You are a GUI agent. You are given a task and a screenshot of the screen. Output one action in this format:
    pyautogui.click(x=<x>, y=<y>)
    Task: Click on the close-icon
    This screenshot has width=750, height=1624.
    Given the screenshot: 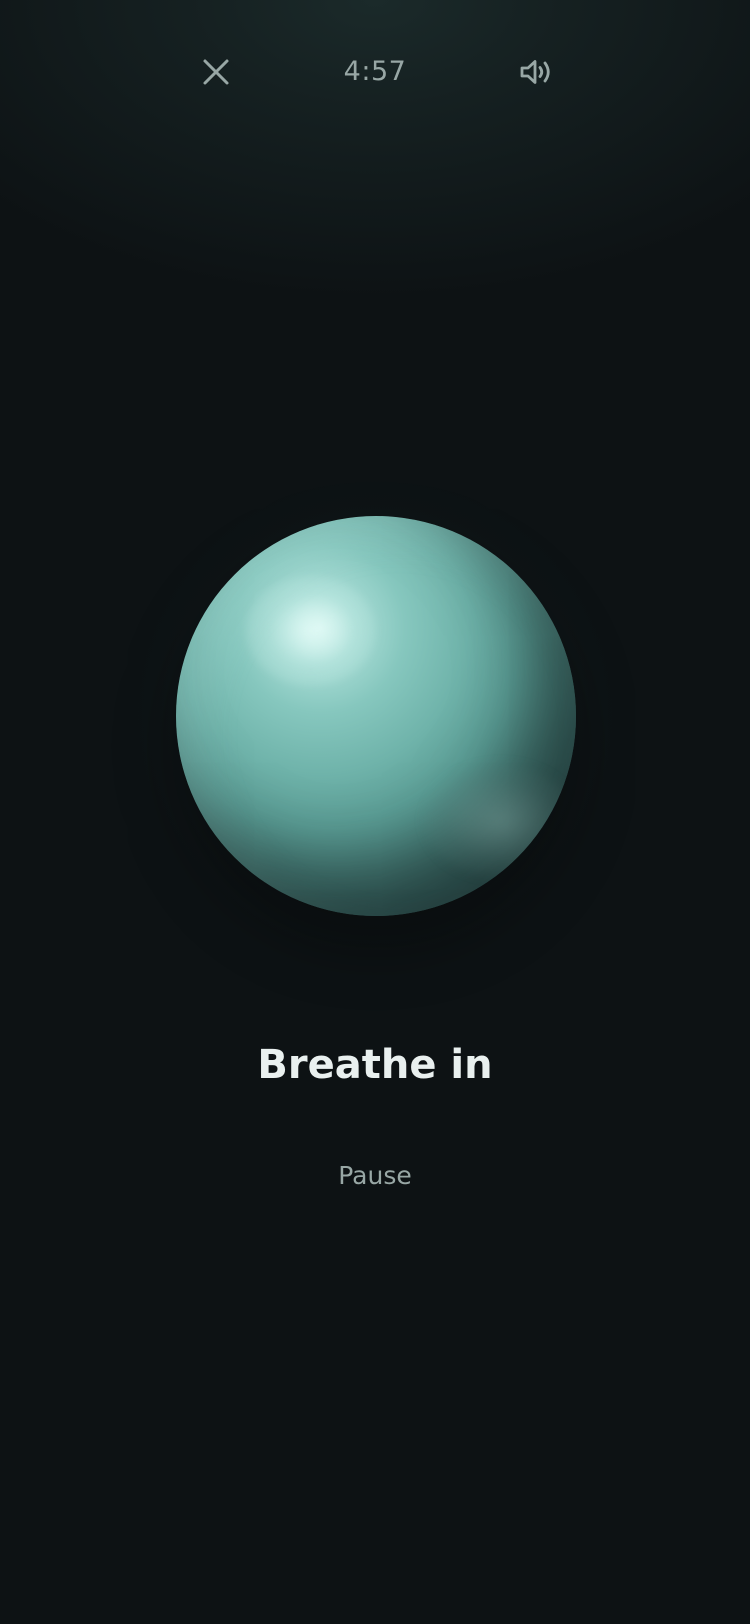 What is the action you would take?
    pyautogui.click(x=216, y=72)
    